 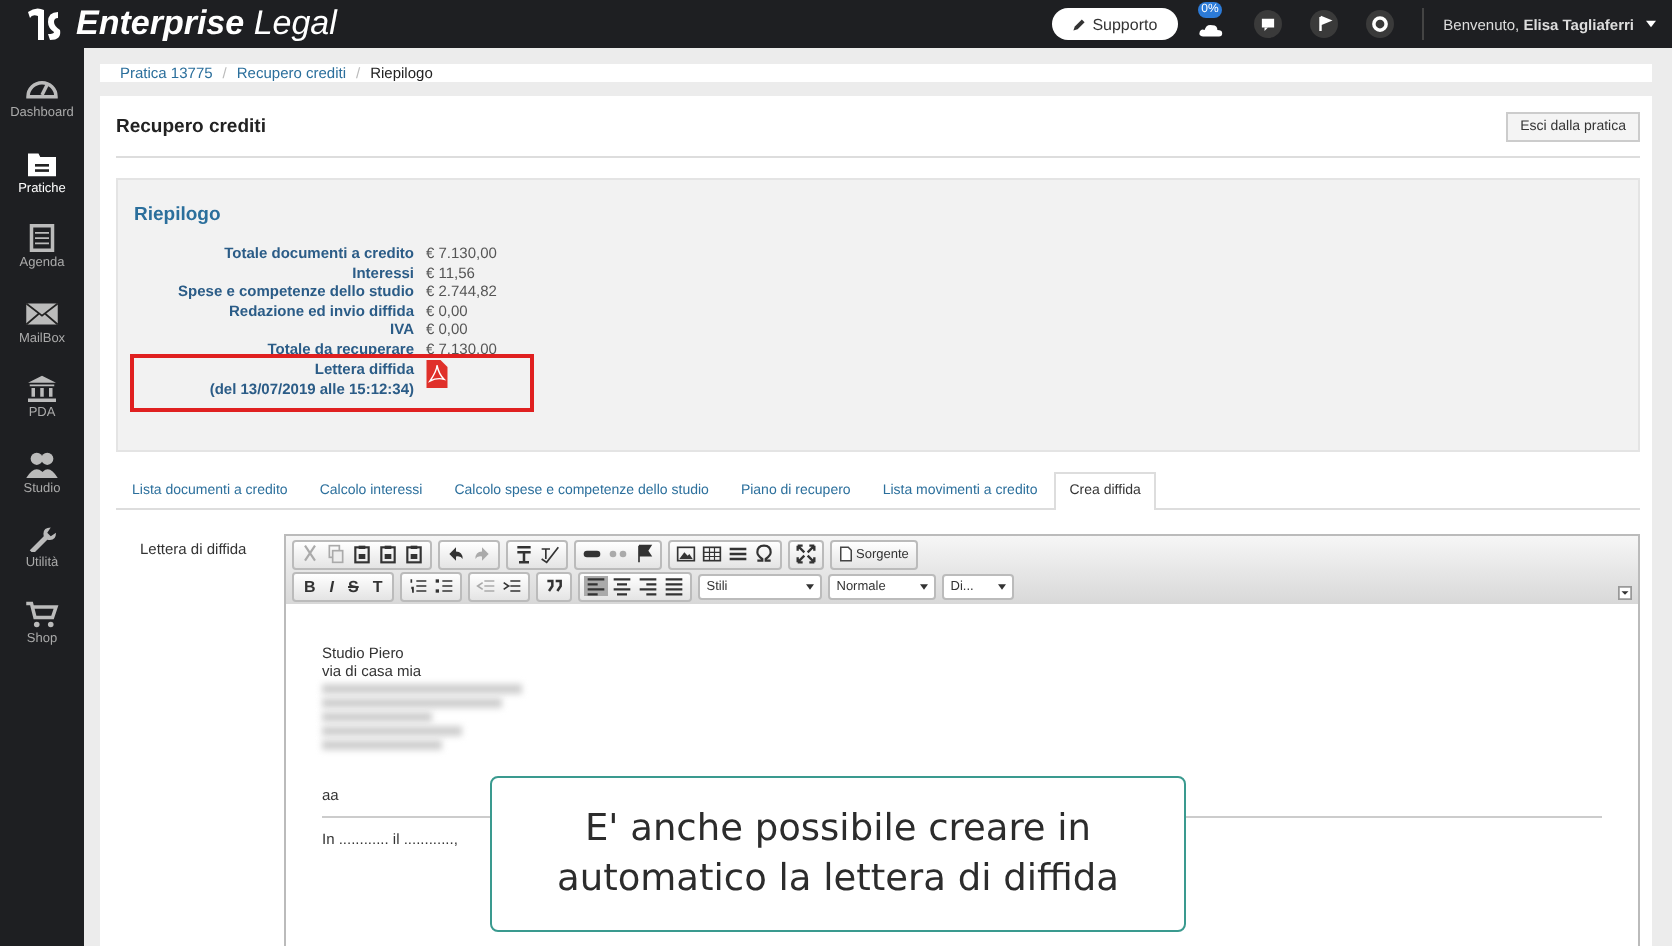 What do you see at coordinates (764, 554) in the screenshot?
I see `omega-icon` at bounding box center [764, 554].